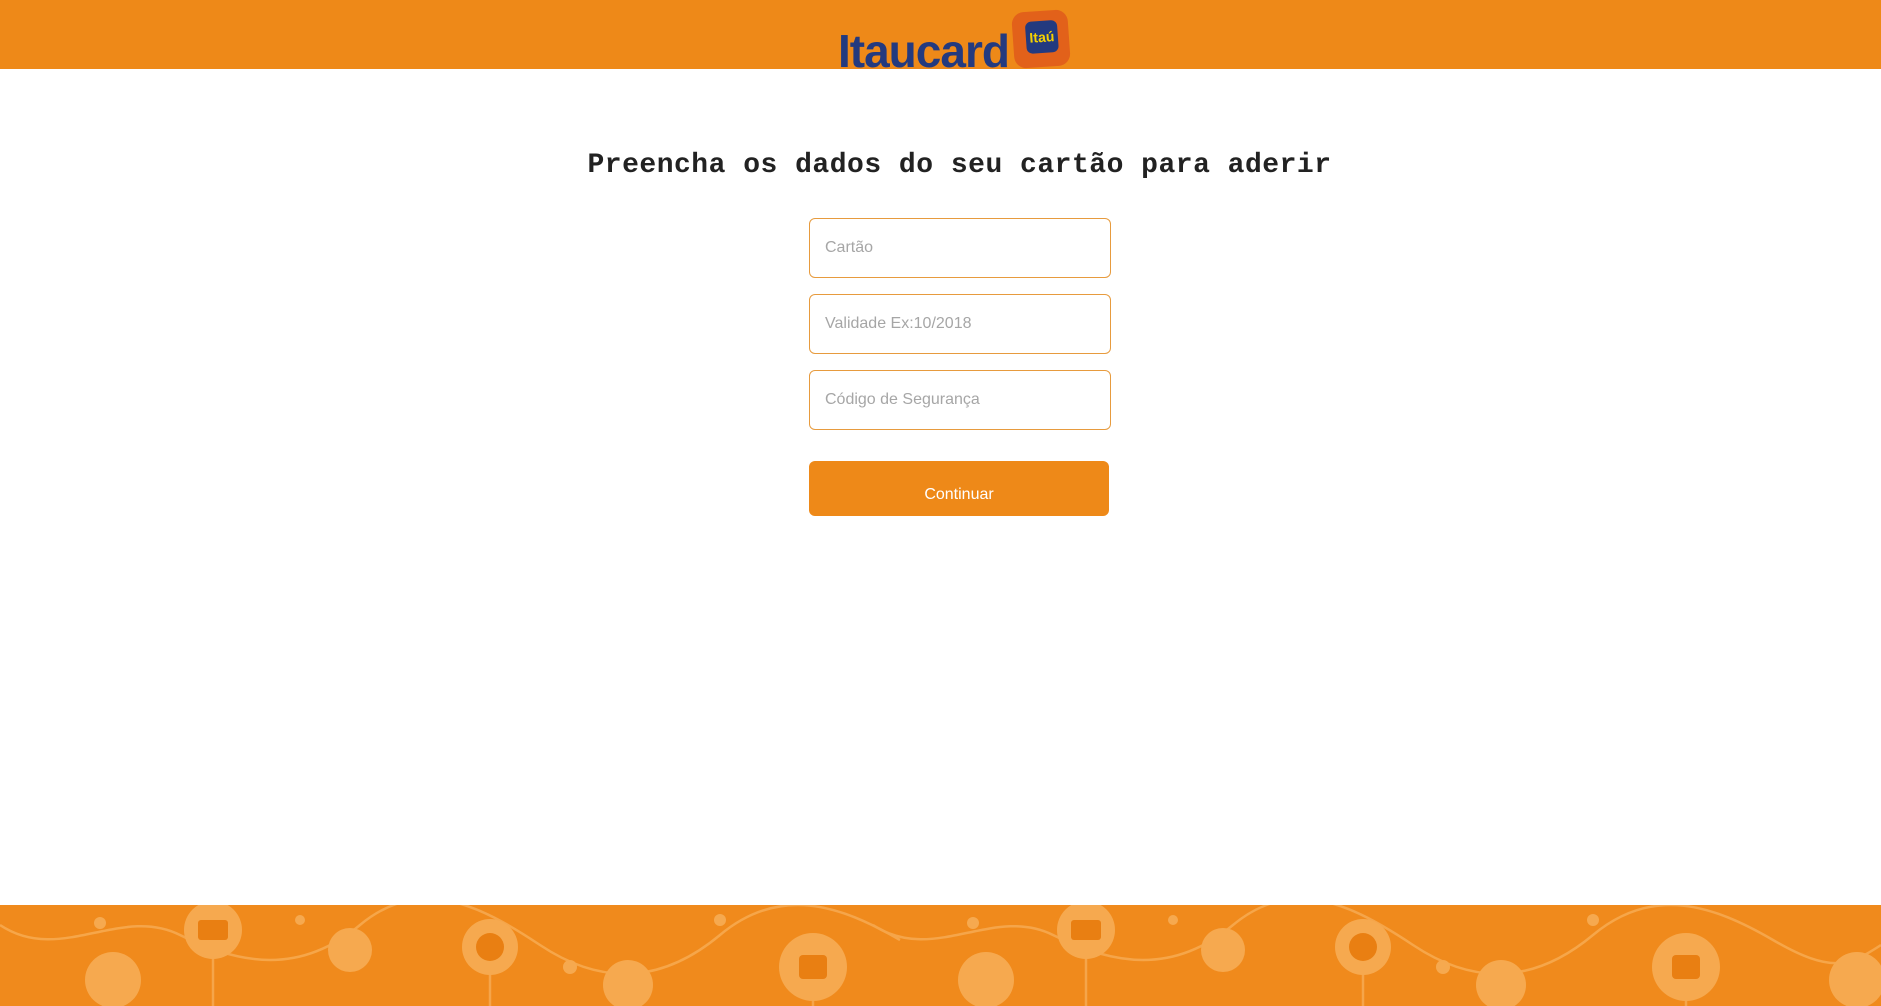 The width and height of the screenshot is (1881, 1006). Describe the element at coordinates (924, 47) in the screenshot. I see `logo-wordmark: Itaucard` at that location.